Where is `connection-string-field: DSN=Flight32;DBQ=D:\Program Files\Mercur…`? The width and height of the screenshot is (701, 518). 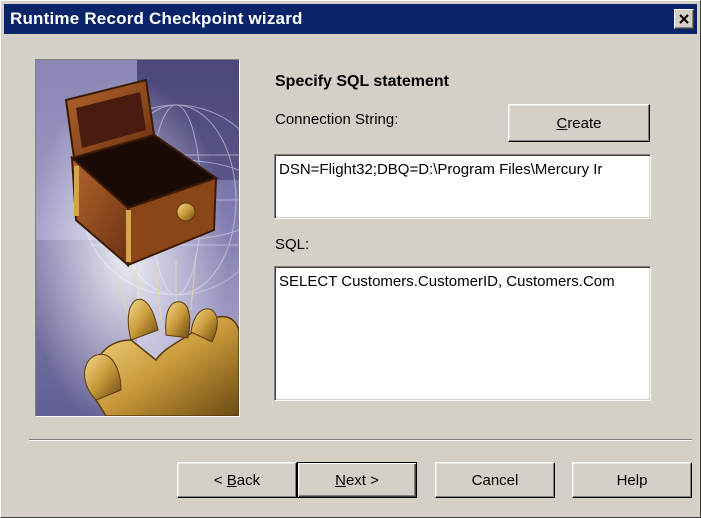 connection-string-field: DSN=Flight32;DBQ=D:\Program Files\Mercur… is located at coordinates (462, 186).